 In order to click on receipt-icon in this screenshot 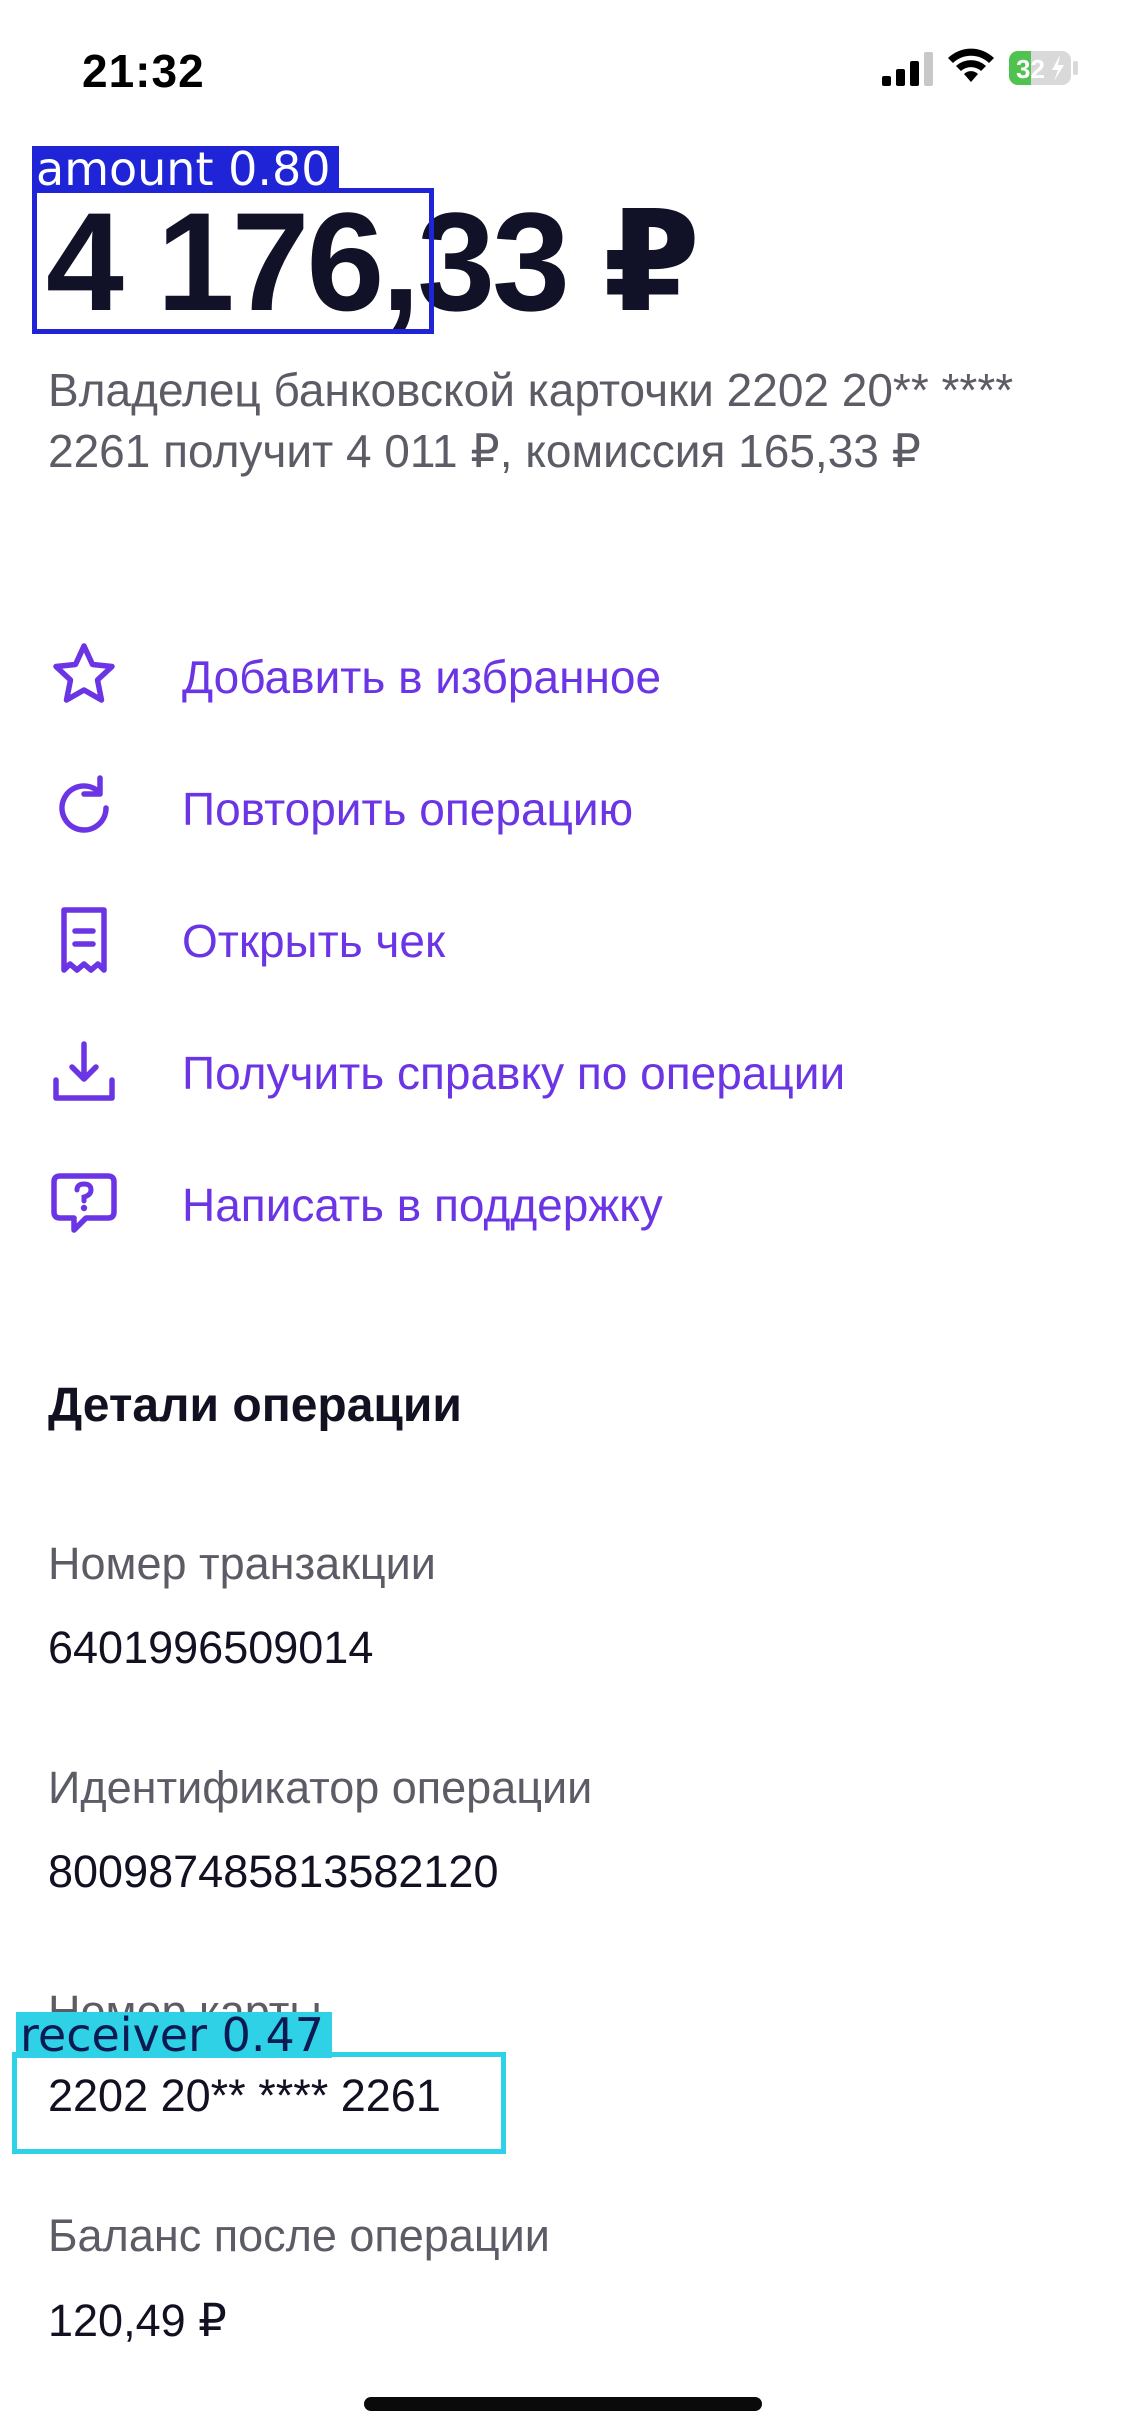, I will do `click(84, 940)`.